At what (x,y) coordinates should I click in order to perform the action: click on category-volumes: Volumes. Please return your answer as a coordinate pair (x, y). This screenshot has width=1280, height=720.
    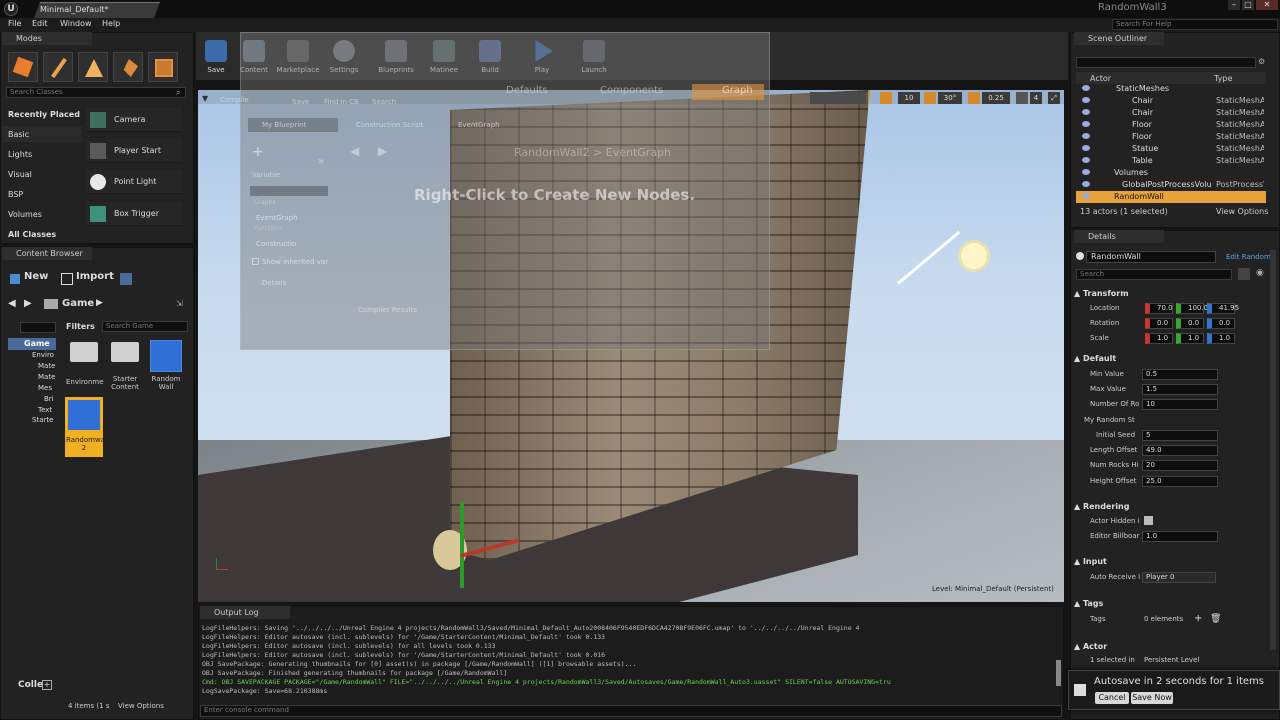
    Looking at the image, I should click on (25, 214).